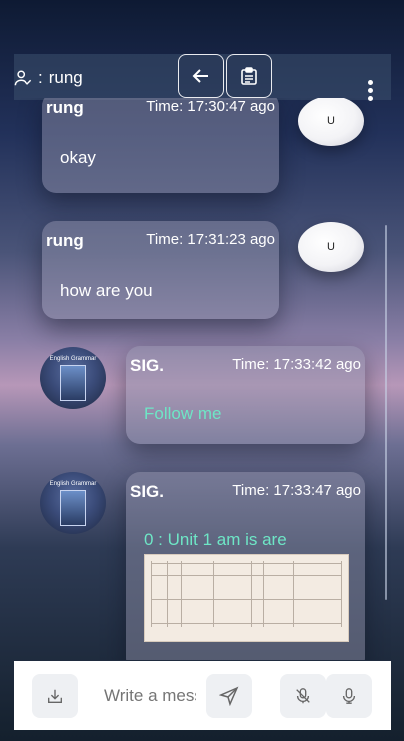 The height and width of the screenshot is (741, 404). Describe the element at coordinates (40, 77) in the screenshot. I see `user-prefix: :` at that location.